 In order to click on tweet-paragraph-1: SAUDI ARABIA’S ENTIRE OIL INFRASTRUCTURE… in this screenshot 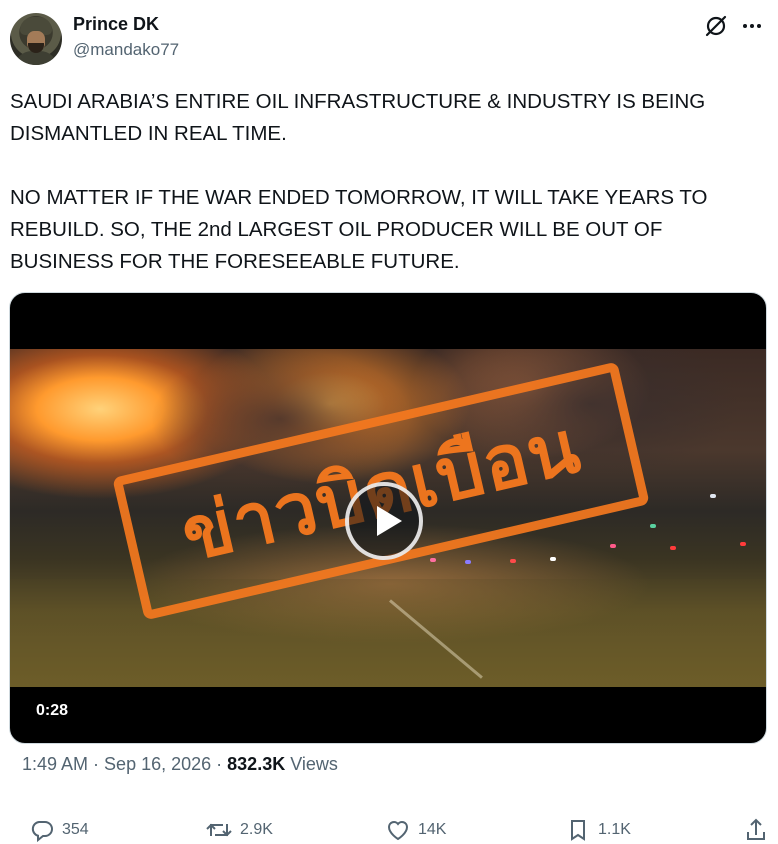, I will do `click(358, 117)`.